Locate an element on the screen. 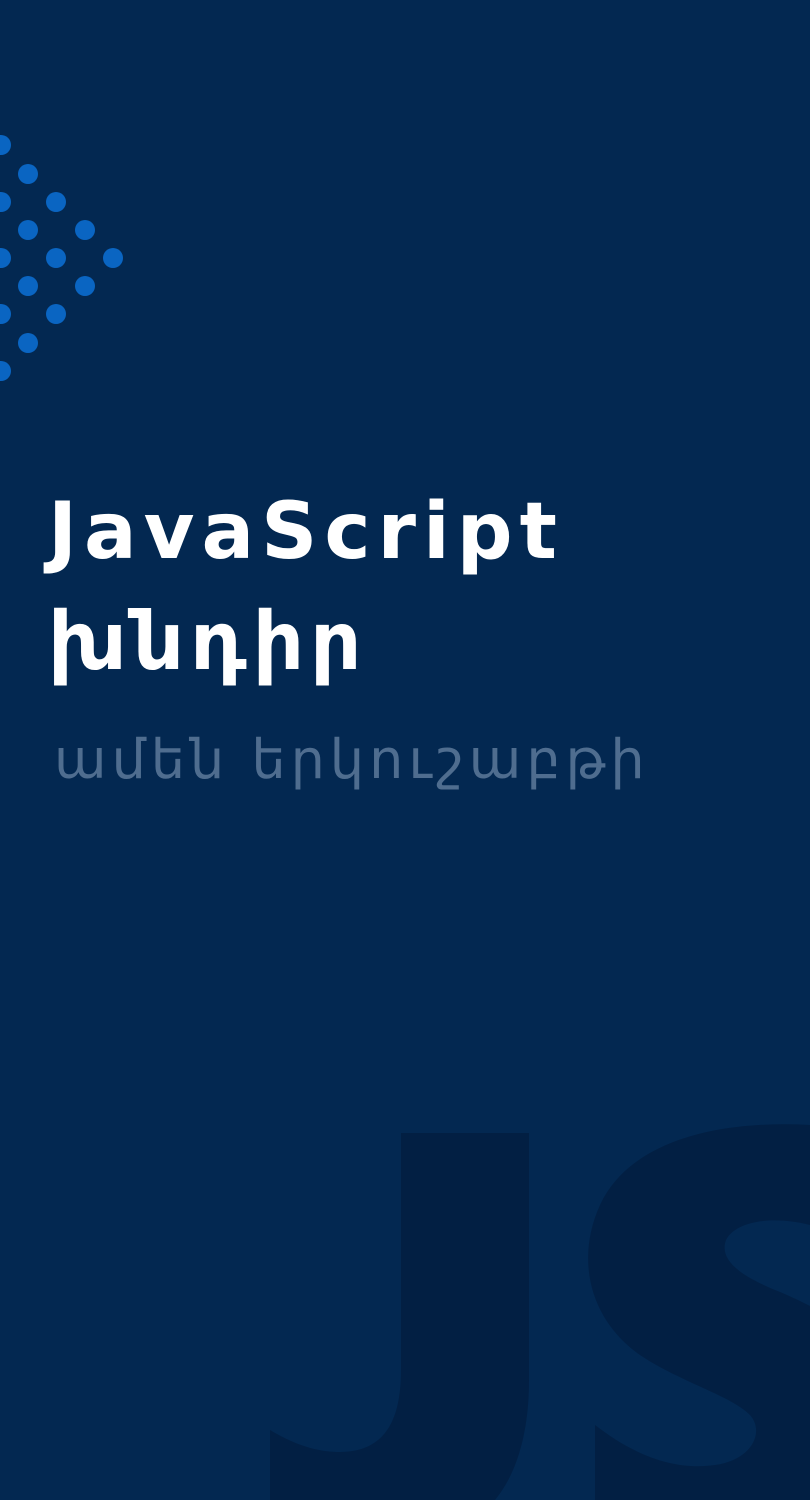 This screenshot has height=1500, width=810. title-line-task: խնդիր is located at coordinates (208, 641).